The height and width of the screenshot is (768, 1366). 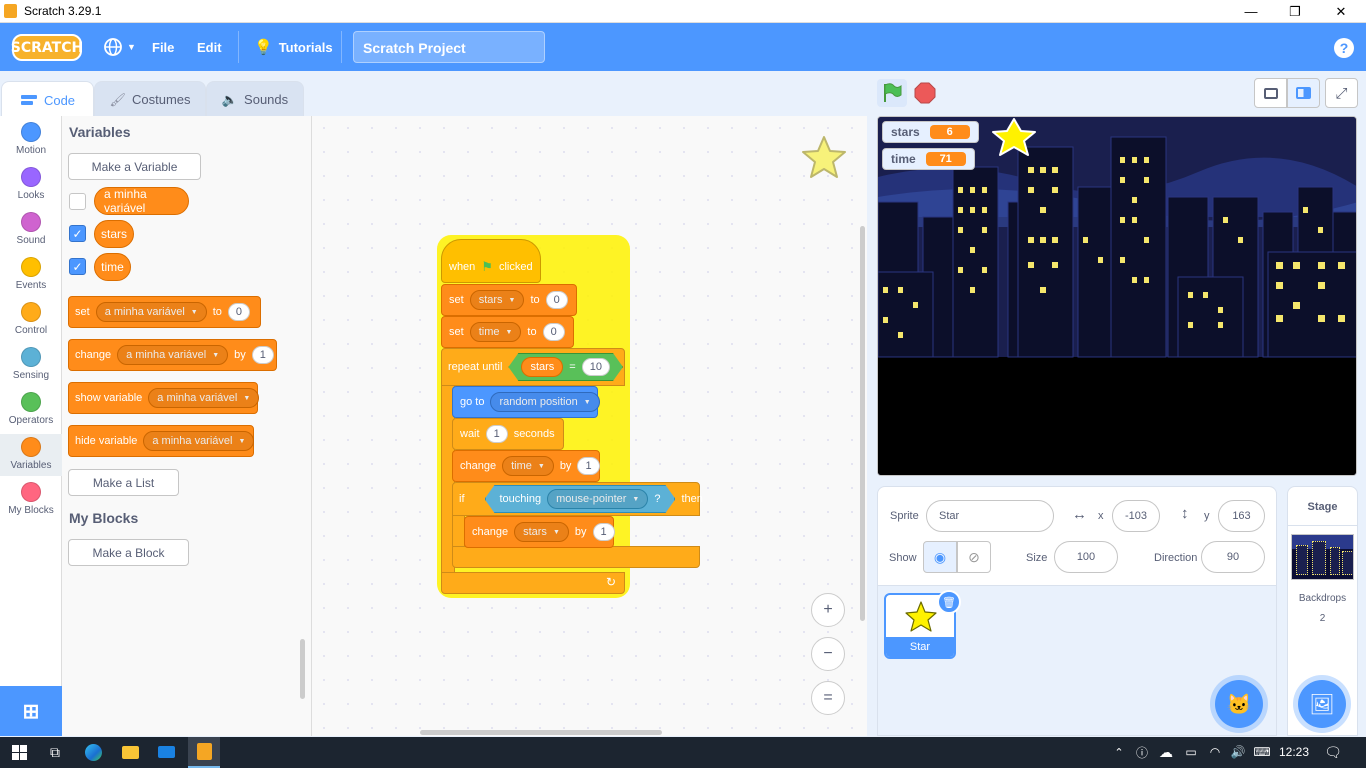 What do you see at coordinates (1191, 752) in the screenshot?
I see `battery-tray-icon: ▭` at bounding box center [1191, 752].